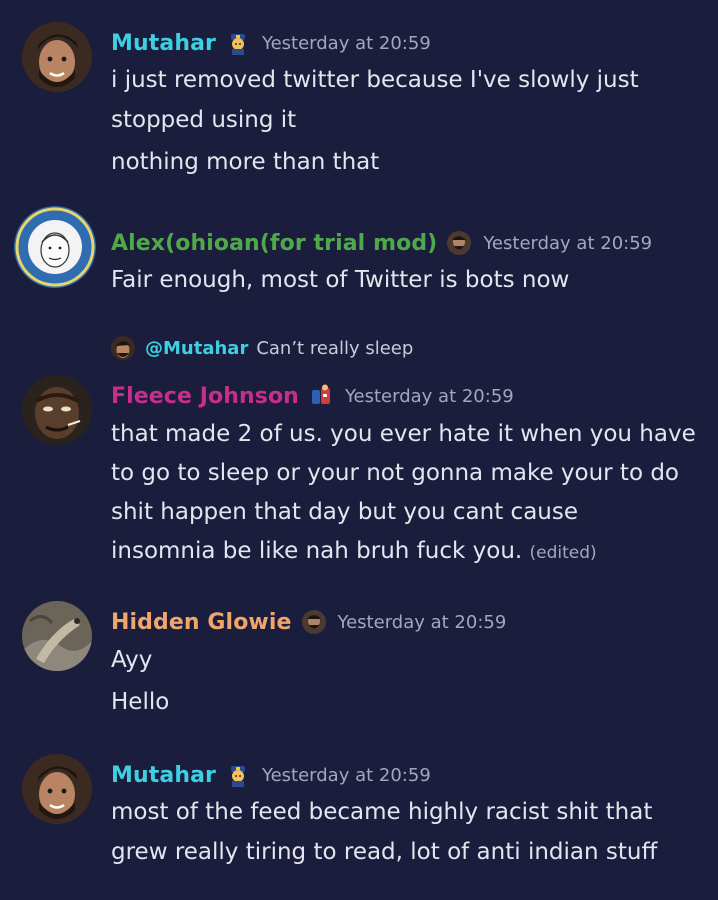  I want to click on username: Alex(ohioan(for trial mod), so click(274, 243).